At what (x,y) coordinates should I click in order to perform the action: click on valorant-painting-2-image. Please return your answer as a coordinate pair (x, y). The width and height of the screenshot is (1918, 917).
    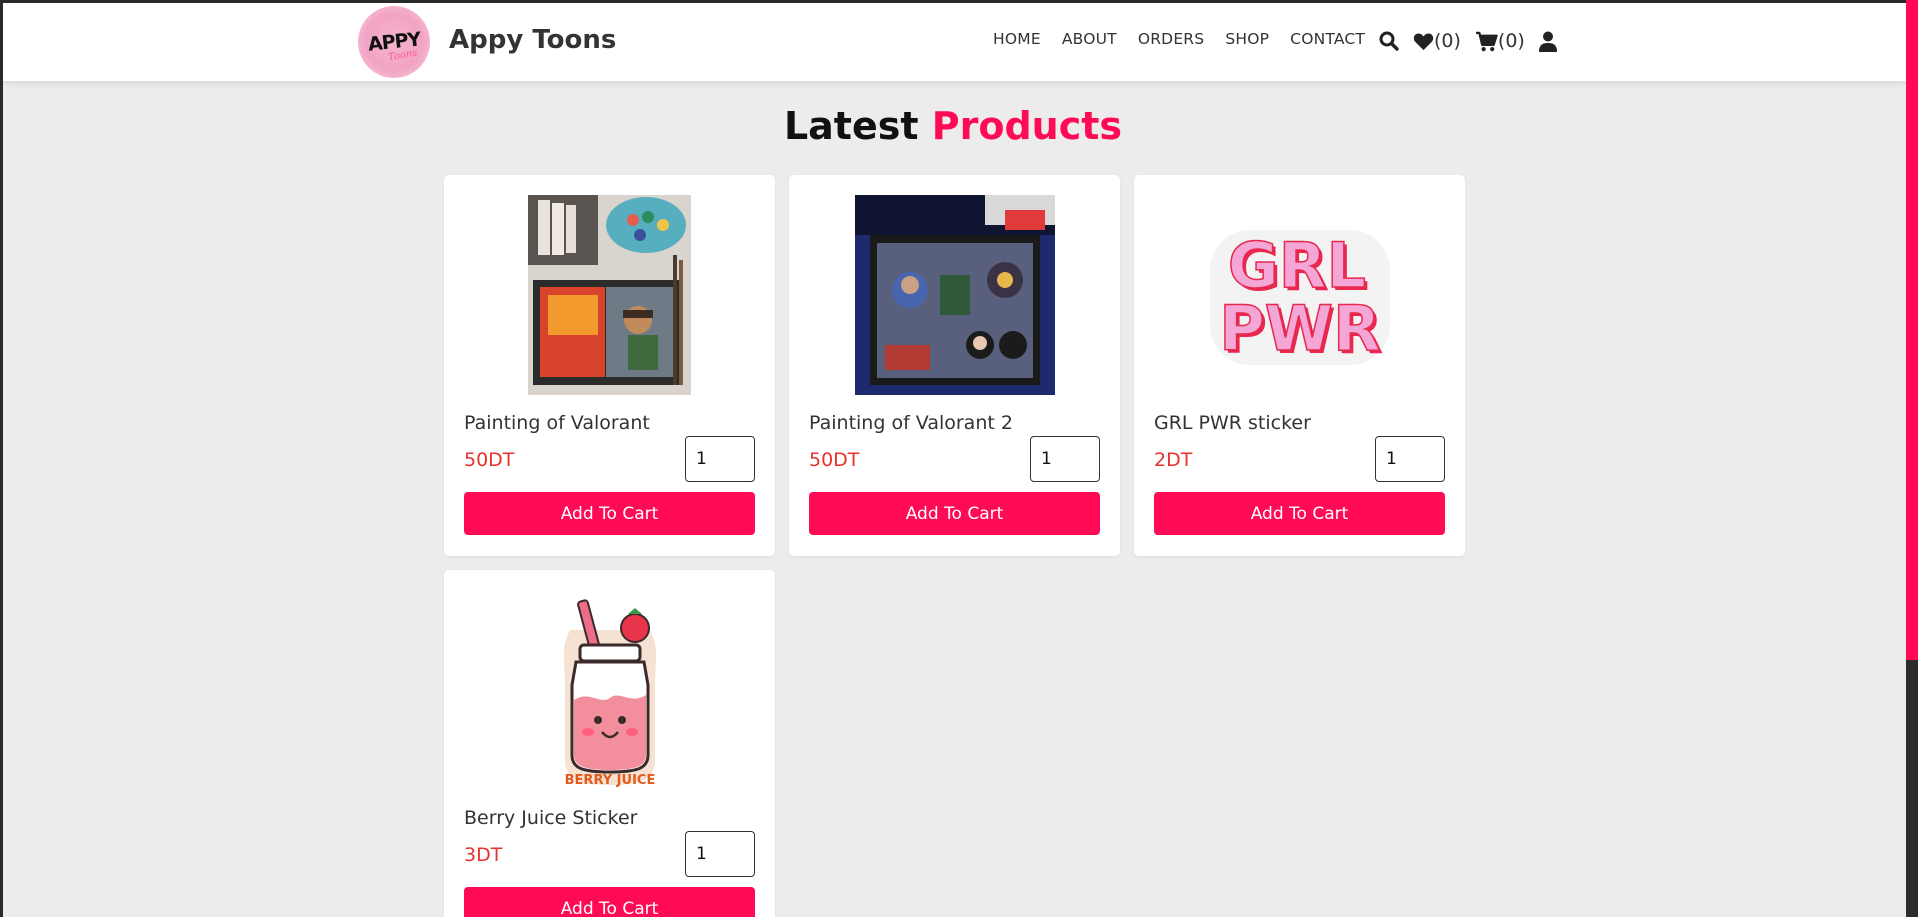
    Looking at the image, I should click on (954, 295).